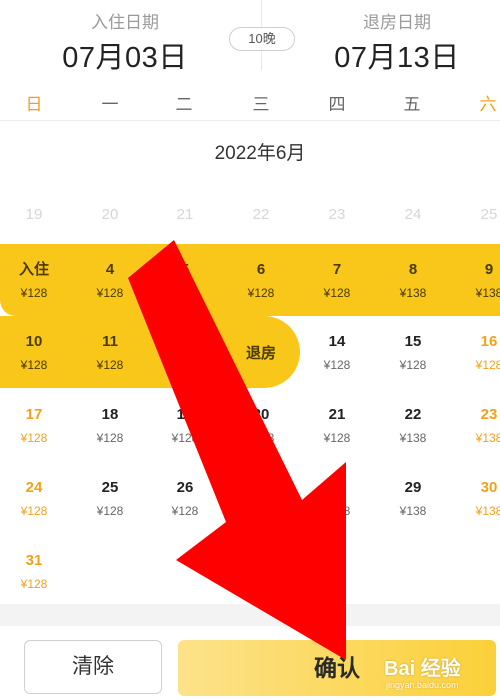  I want to click on calendar-day-cell: 26 ¥128, so click(185, 499).